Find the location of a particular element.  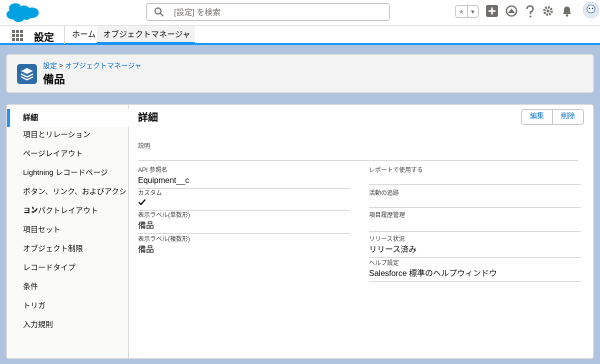

page-title: 備品 is located at coordinates (54, 80).